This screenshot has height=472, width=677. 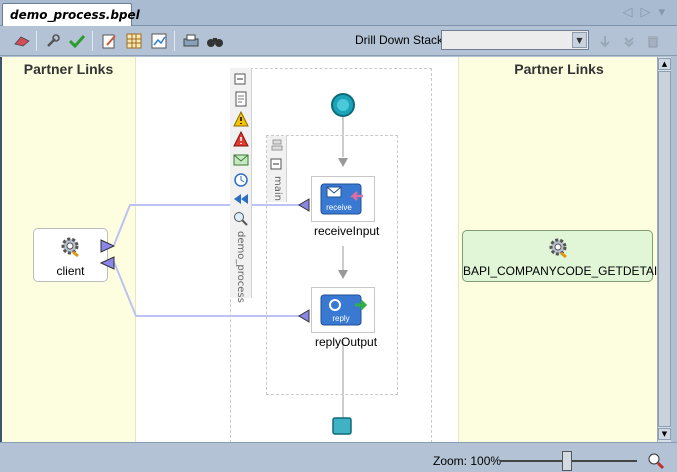 I want to click on wrench-button, so click(x=53, y=41).